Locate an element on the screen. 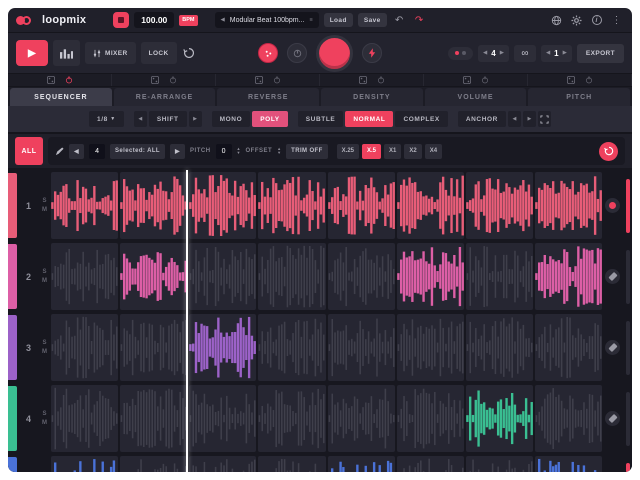 The height and width of the screenshot is (480, 640). anchor-button: ANCHOR is located at coordinates (481, 119).